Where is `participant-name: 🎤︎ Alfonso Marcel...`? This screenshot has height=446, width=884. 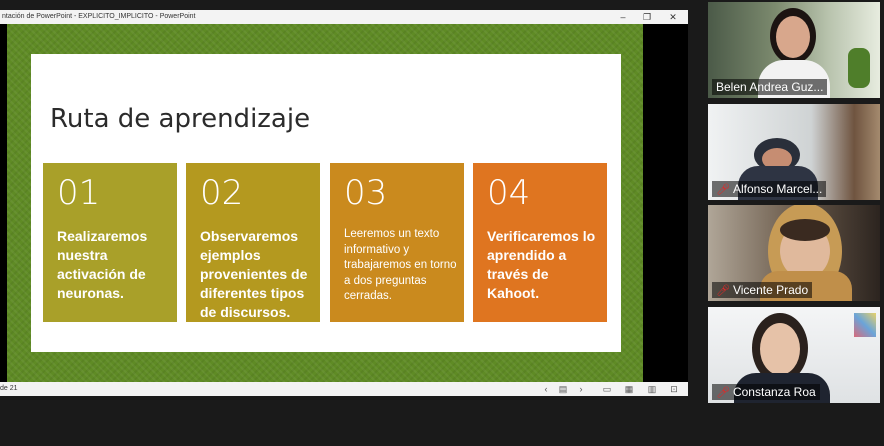
participant-name: 🎤︎ Alfonso Marcel... is located at coordinates (769, 189).